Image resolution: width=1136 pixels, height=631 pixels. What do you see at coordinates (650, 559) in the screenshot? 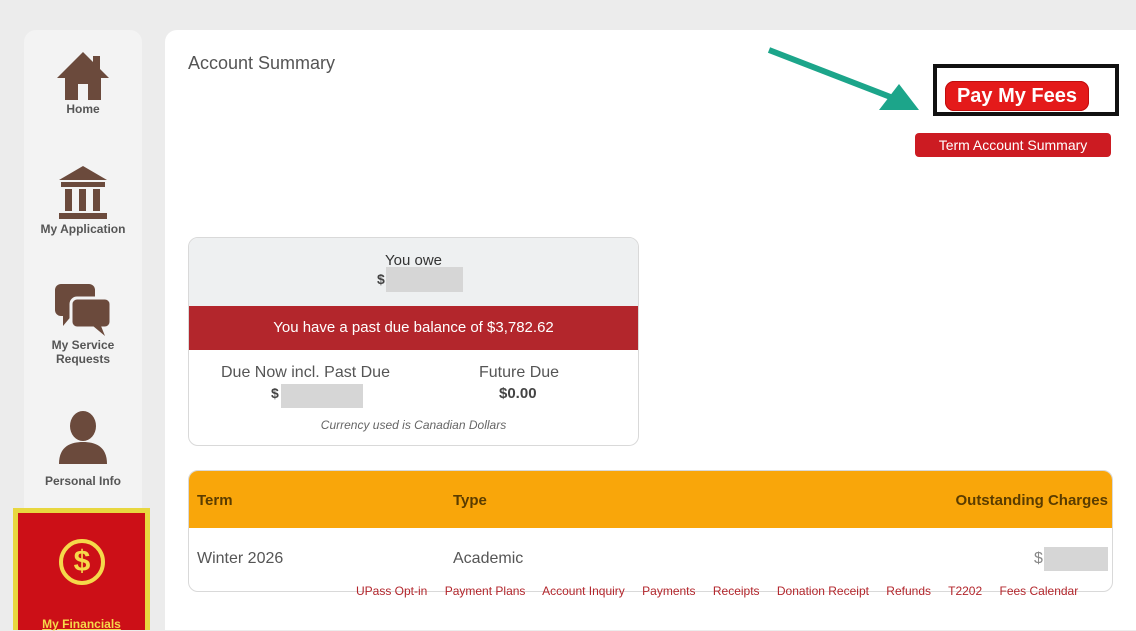
I see `table-row: Winter 2026 Academic $` at bounding box center [650, 559].